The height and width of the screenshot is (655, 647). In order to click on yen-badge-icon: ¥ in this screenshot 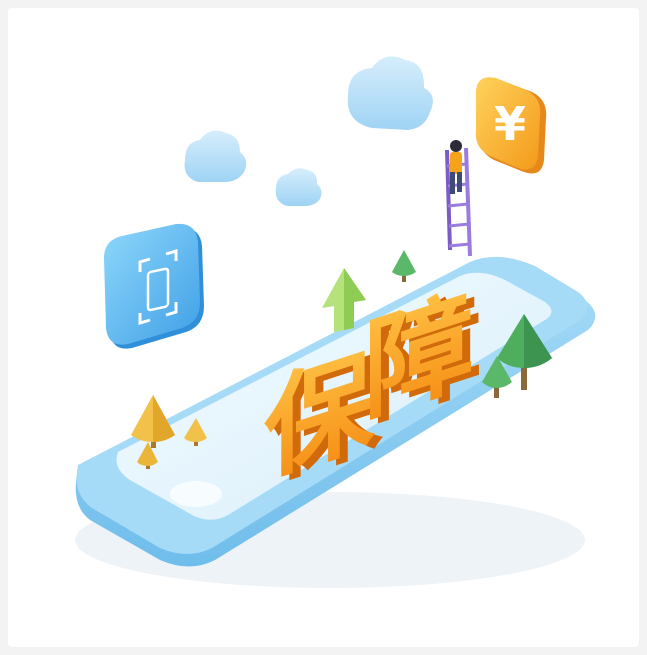, I will do `click(511, 125)`.